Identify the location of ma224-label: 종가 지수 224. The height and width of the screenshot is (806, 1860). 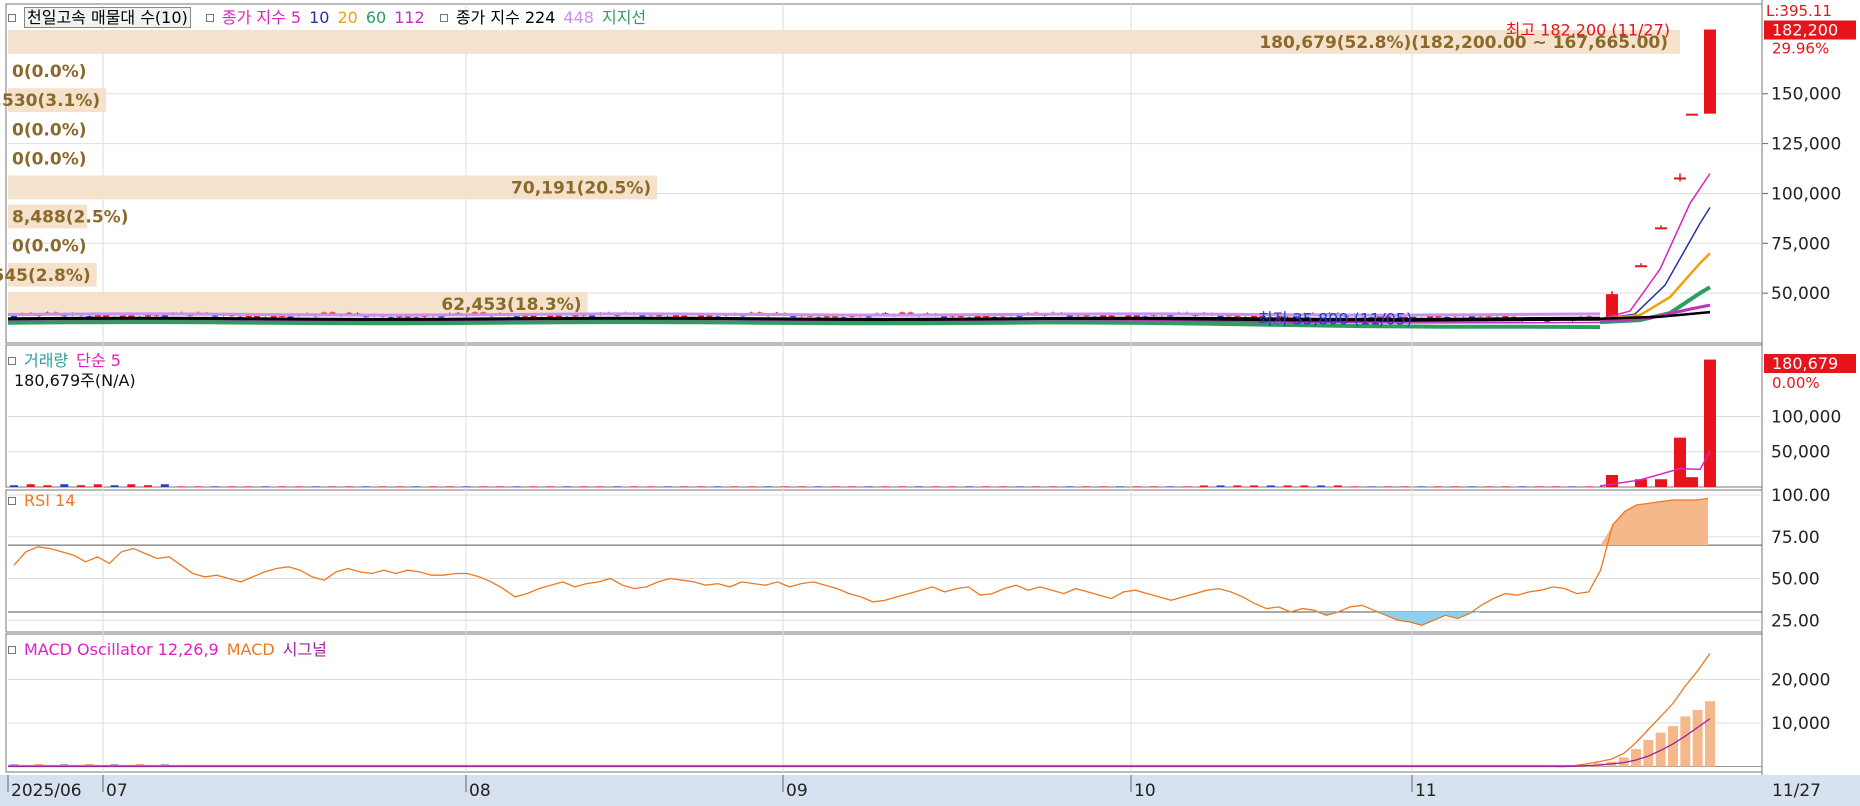
(505, 17).